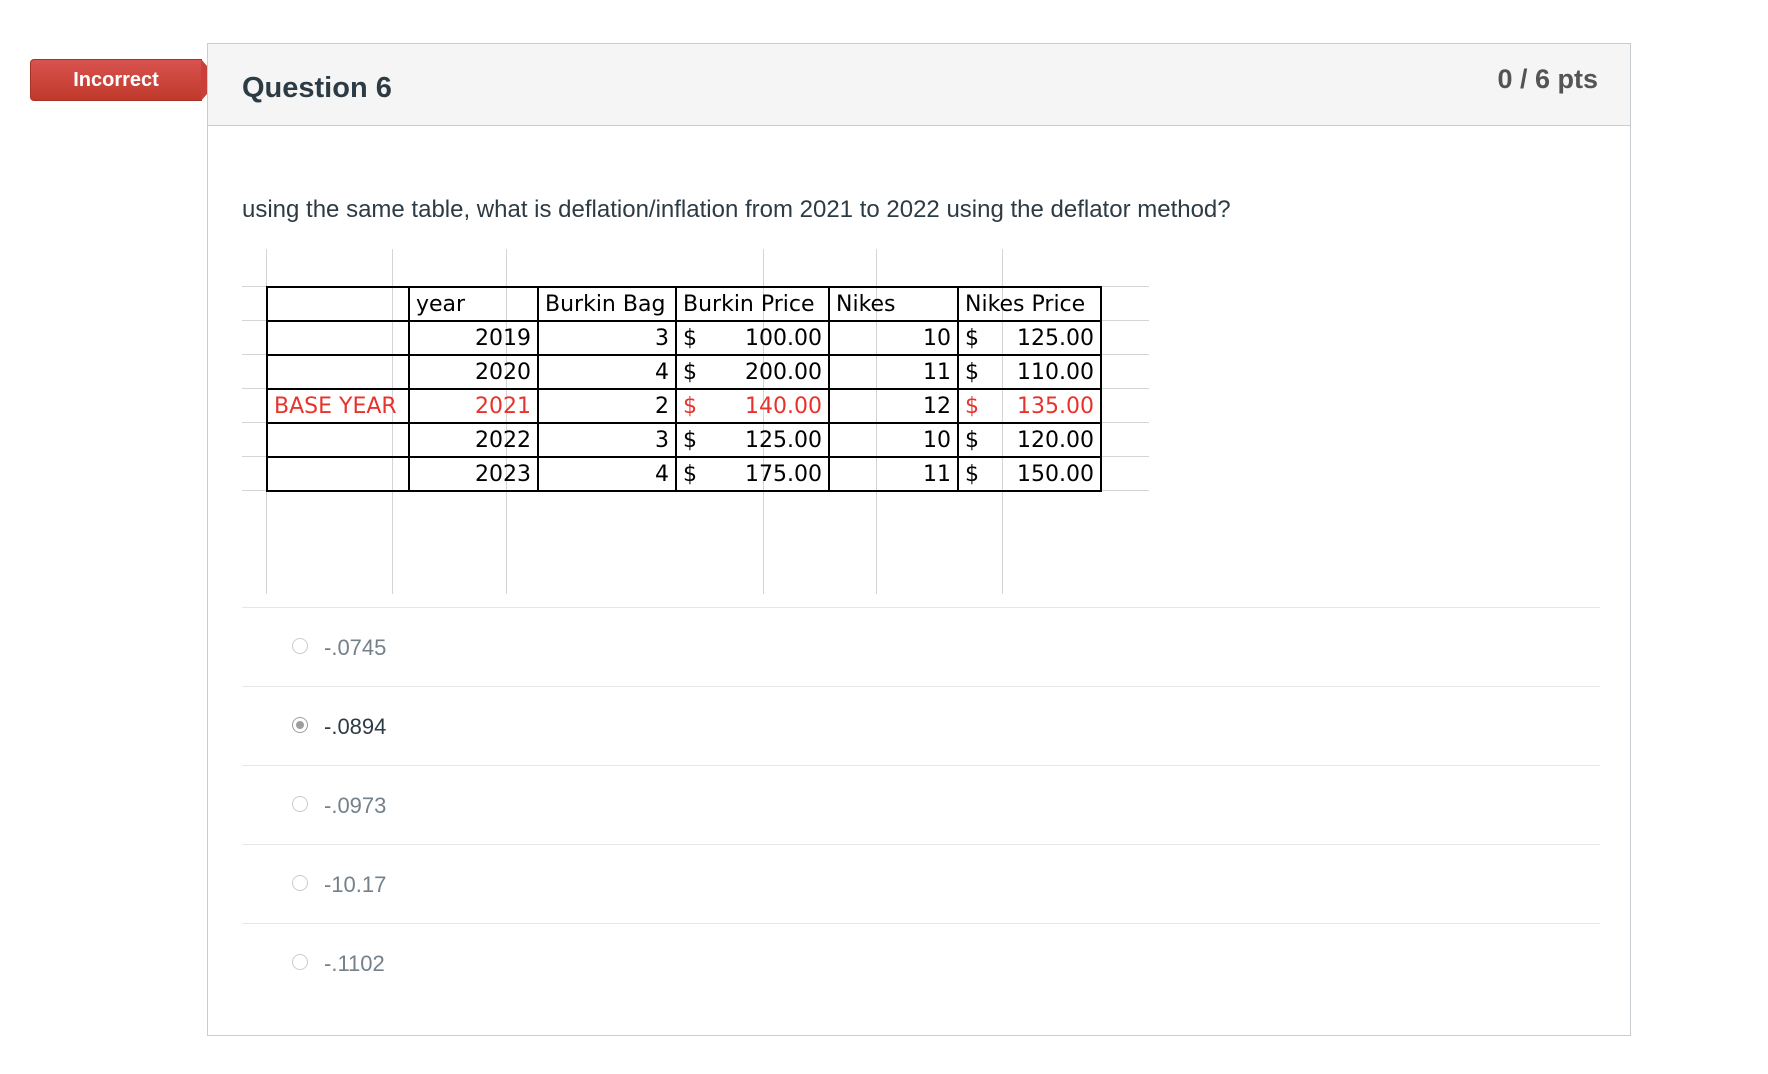 The height and width of the screenshot is (1074, 1768). I want to click on table-cell: 2020, so click(473, 372).